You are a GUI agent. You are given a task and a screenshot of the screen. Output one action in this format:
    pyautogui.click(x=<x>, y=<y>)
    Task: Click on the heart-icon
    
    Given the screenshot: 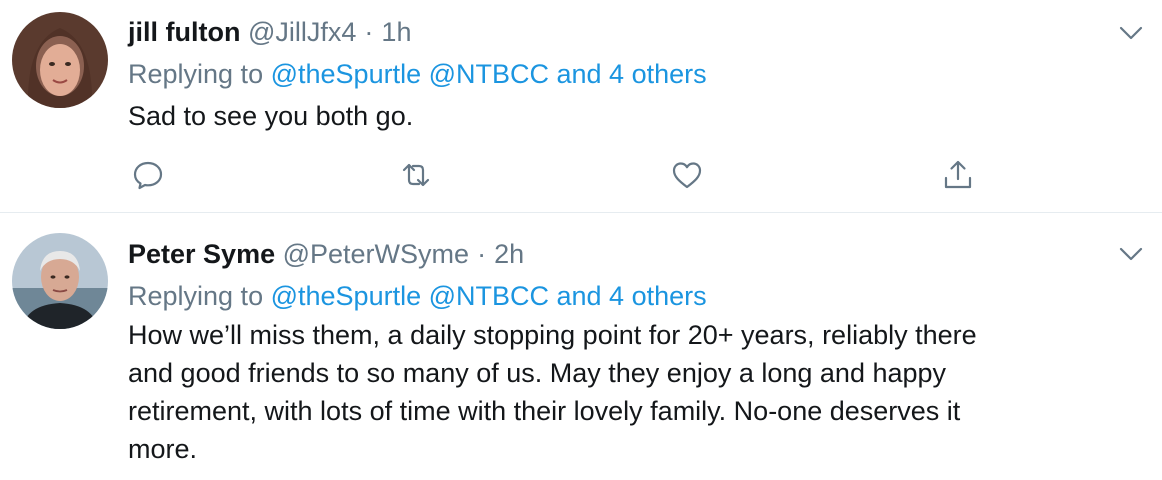 What is the action you would take?
    pyautogui.click(x=687, y=175)
    